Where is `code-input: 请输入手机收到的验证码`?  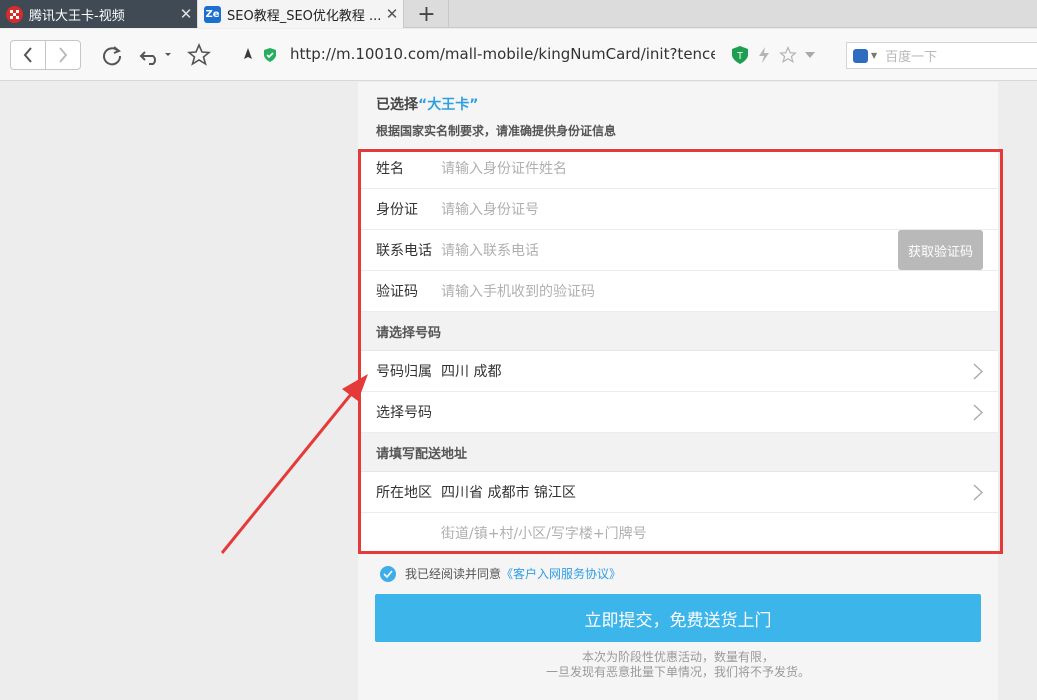 code-input: 请输入手机收到的验证码 is located at coordinates (518, 291).